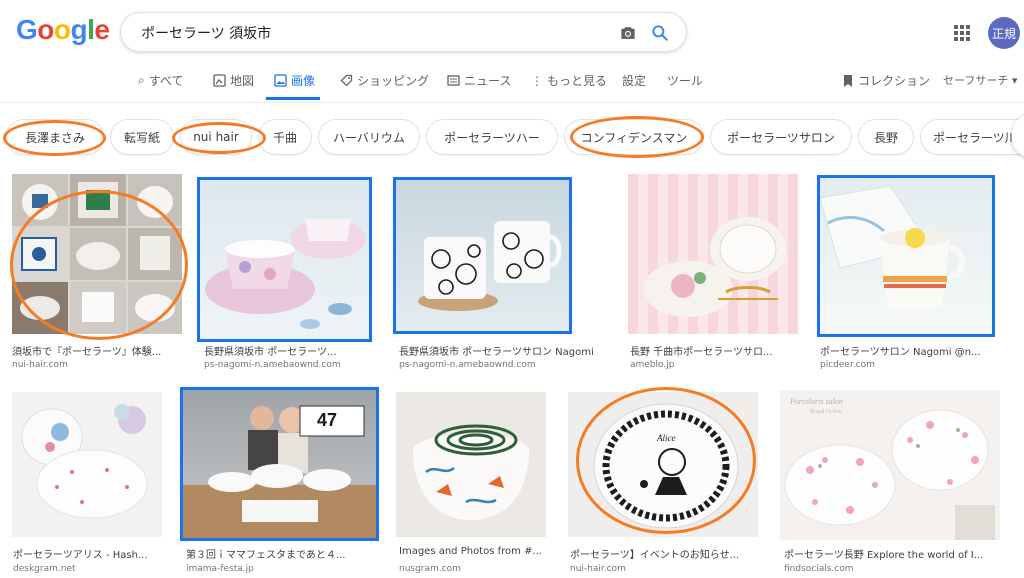 The width and height of the screenshot is (1024, 578). Describe the element at coordinates (819, 569) in the screenshot. I see `result-source: findsocials.com` at that location.